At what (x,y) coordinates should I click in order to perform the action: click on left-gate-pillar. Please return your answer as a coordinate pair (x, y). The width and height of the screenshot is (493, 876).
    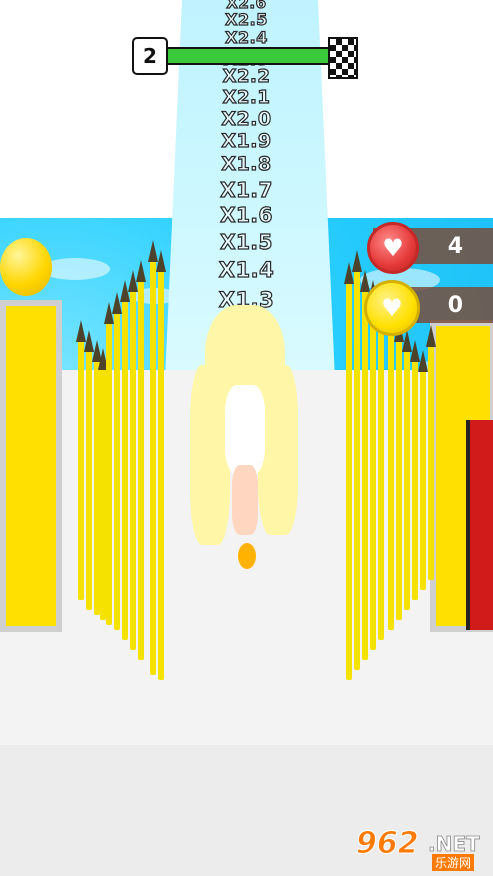
    Looking at the image, I should click on (31, 466).